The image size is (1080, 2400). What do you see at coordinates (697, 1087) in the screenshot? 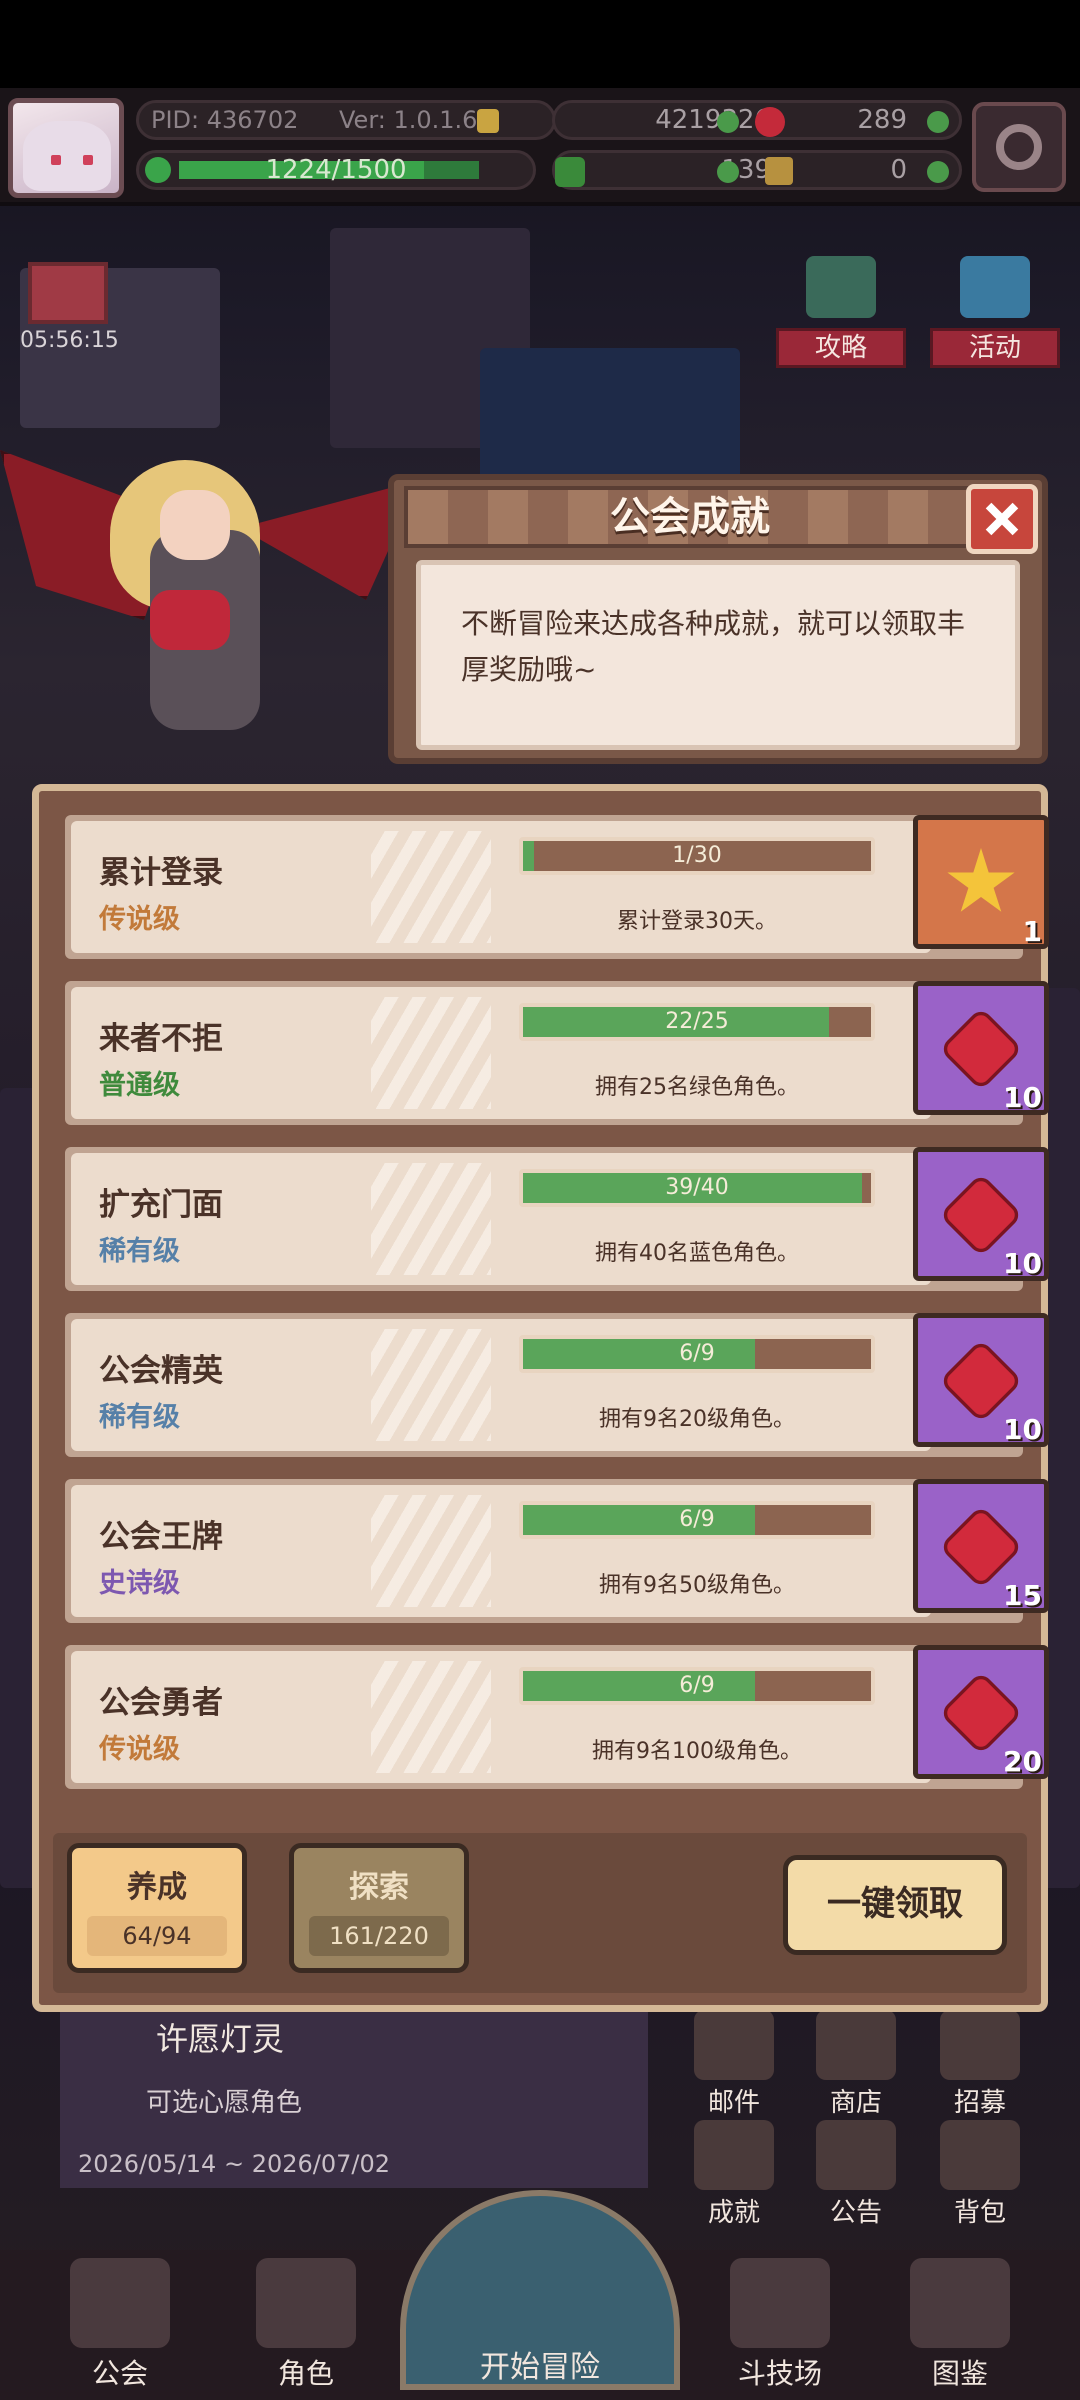
I see `achievement-description: 拥有25名绿色角色。` at bounding box center [697, 1087].